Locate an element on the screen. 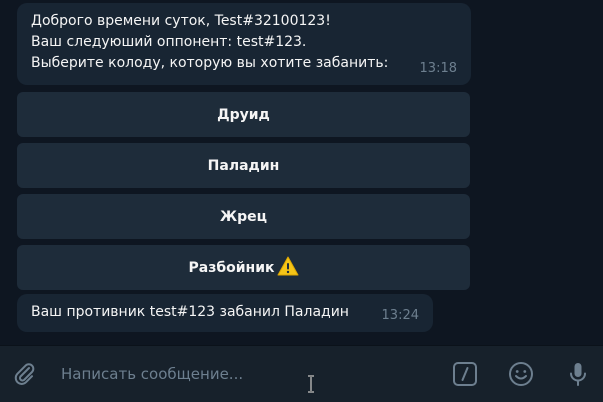 This screenshot has height=402, width=603. keyboard-button-label: Разбойник is located at coordinates (231, 267).